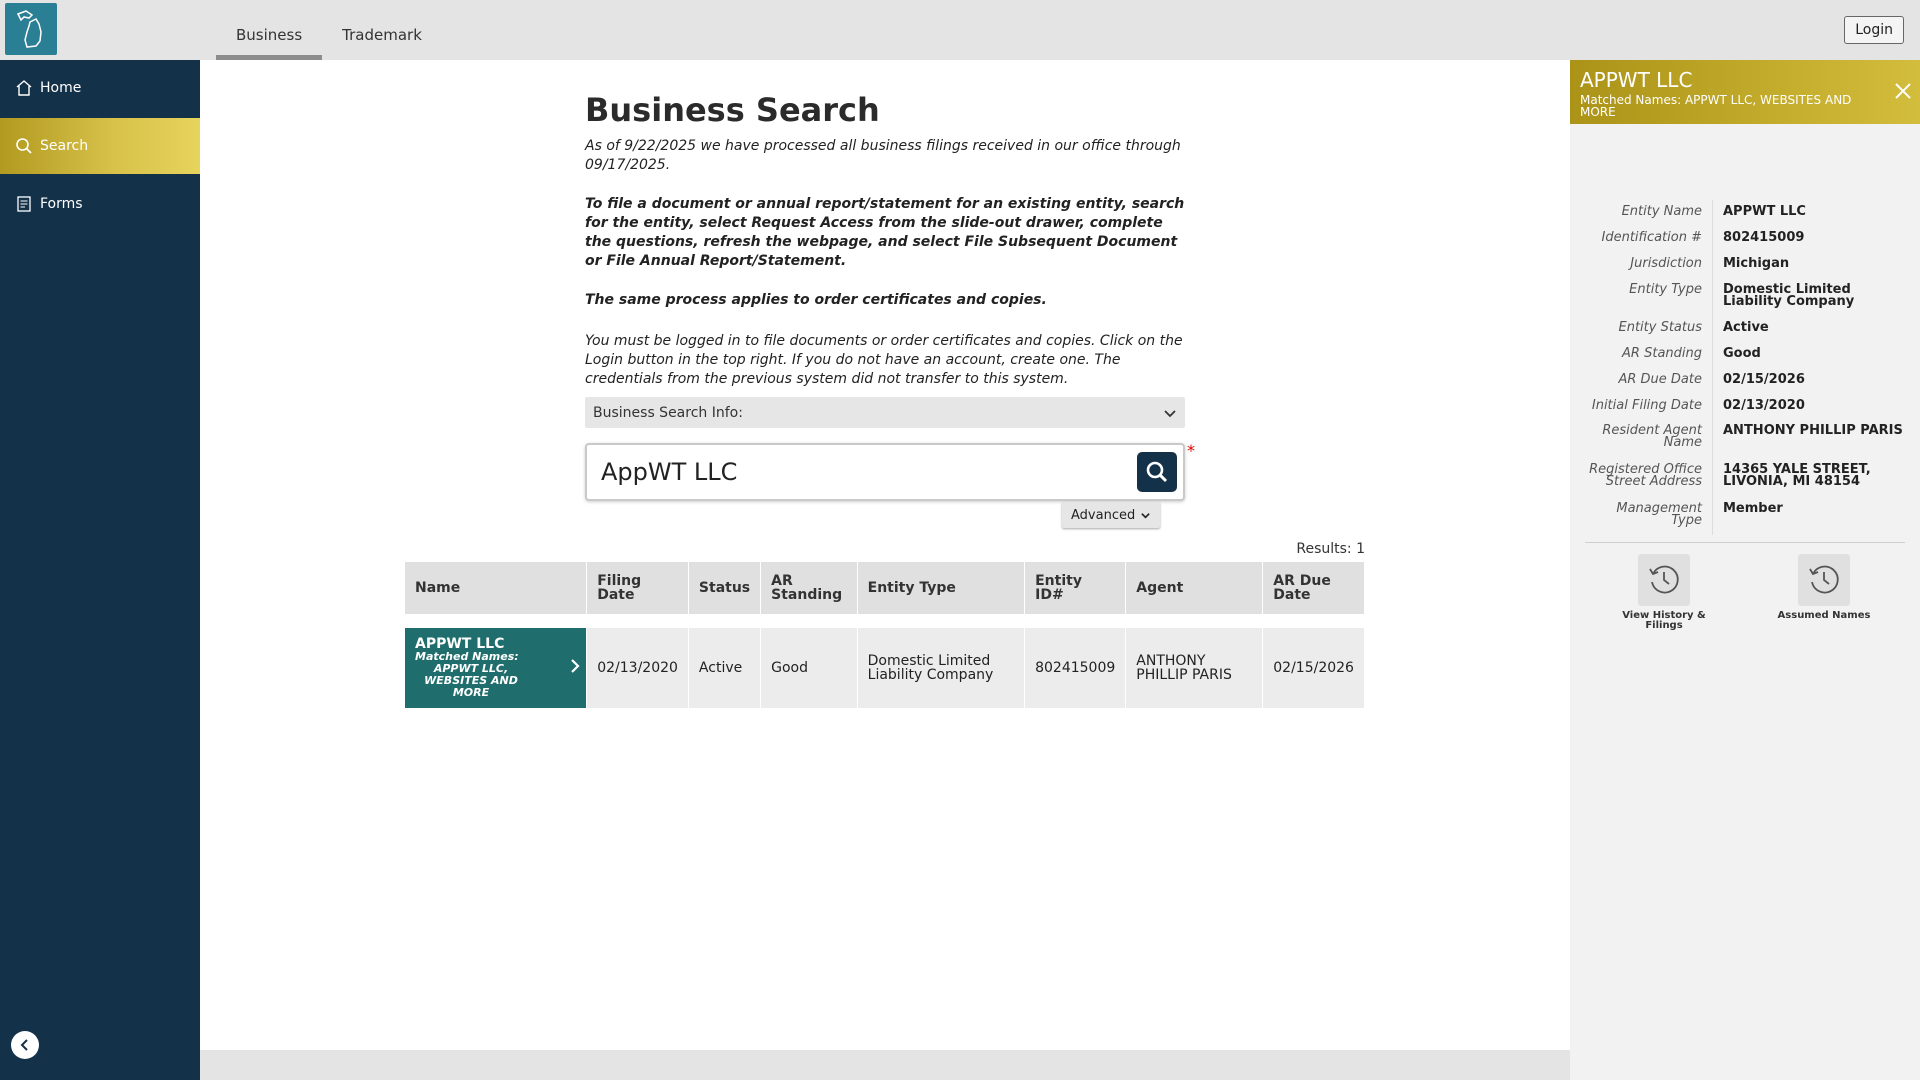 The image size is (1920, 1080). I want to click on result-ar-due-date: 02/15/2026, so click(1313, 668).